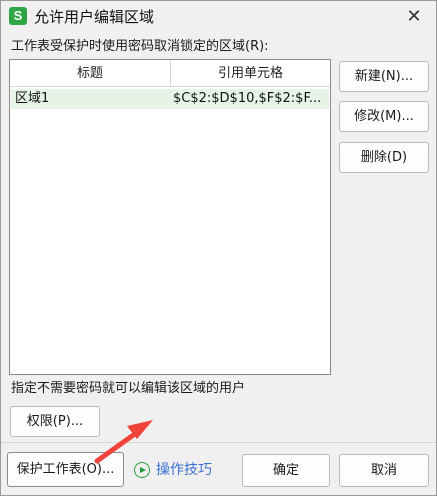 The width and height of the screenshot is (437, 496). Describe the element at coordinates (94, 17) in the screenshot. I see `dialog-title: 允许用户编辑区域` at that location.